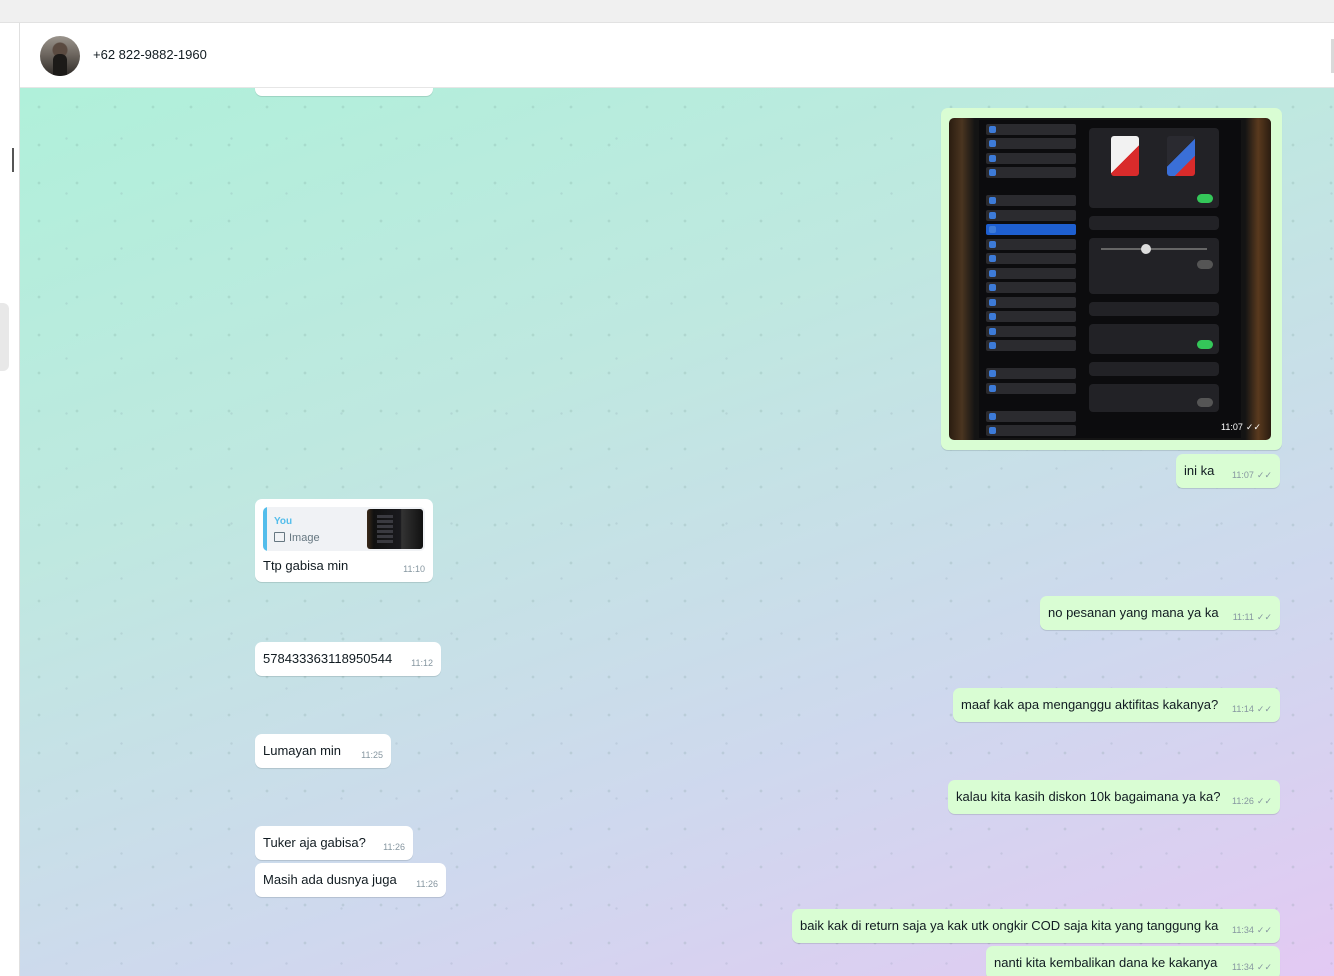 This screenshot has width=1334, height=976. What do you see at coordinates (330, 879) in the screenshot?
I see `message-text: Masih ada dusnya juga` at bounding box center [330, 879].